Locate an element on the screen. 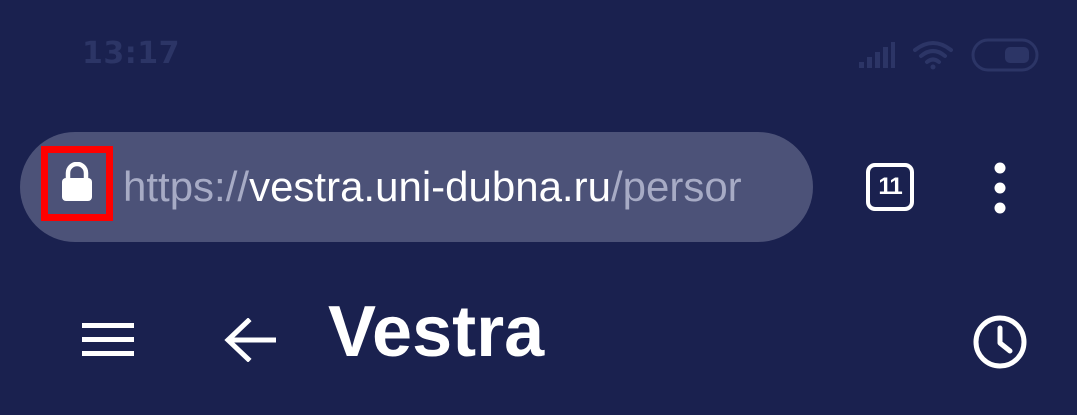 This screenshot has height=415, width=1077. status-icons is located at coordinates (949, 55).